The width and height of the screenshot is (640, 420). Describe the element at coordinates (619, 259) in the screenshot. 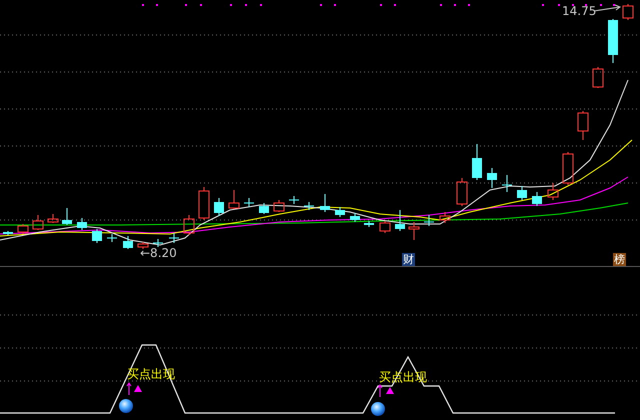

I see `chart-marker: 榜` at that location.